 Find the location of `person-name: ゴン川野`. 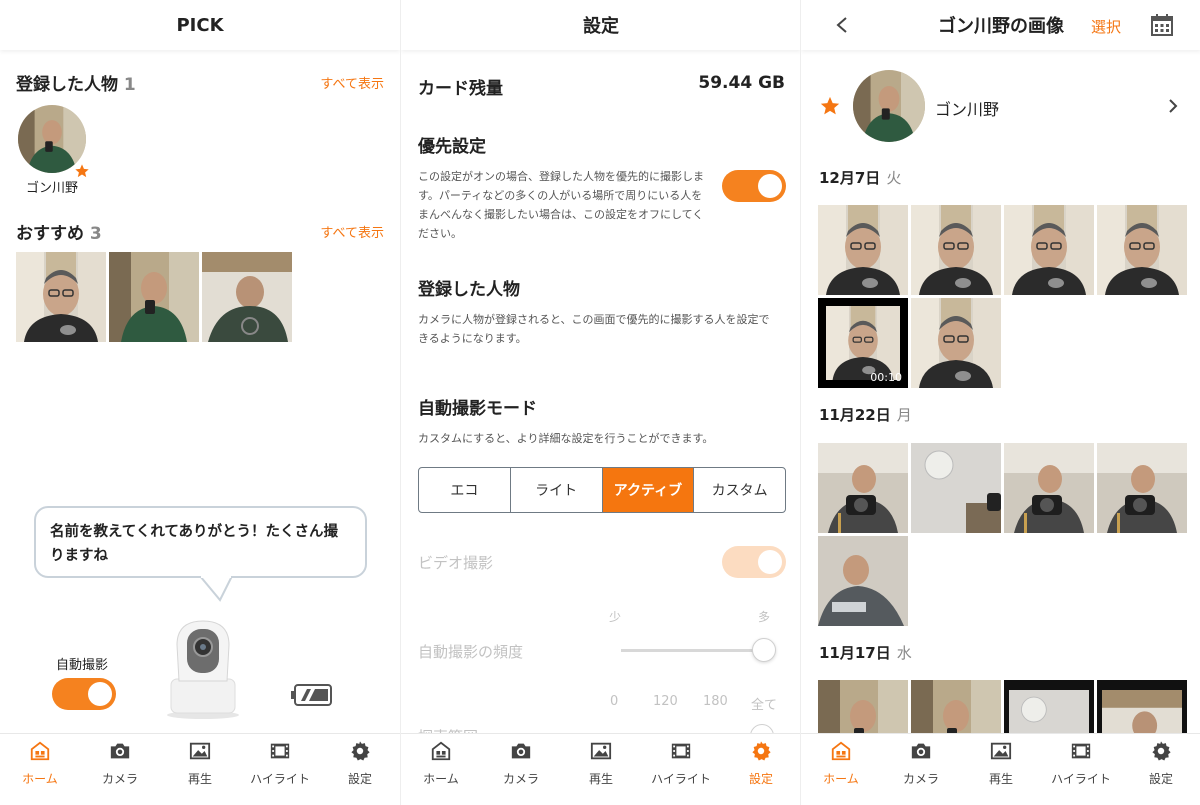

person-name: ゴン川野 is located at coordinates (967, 109).